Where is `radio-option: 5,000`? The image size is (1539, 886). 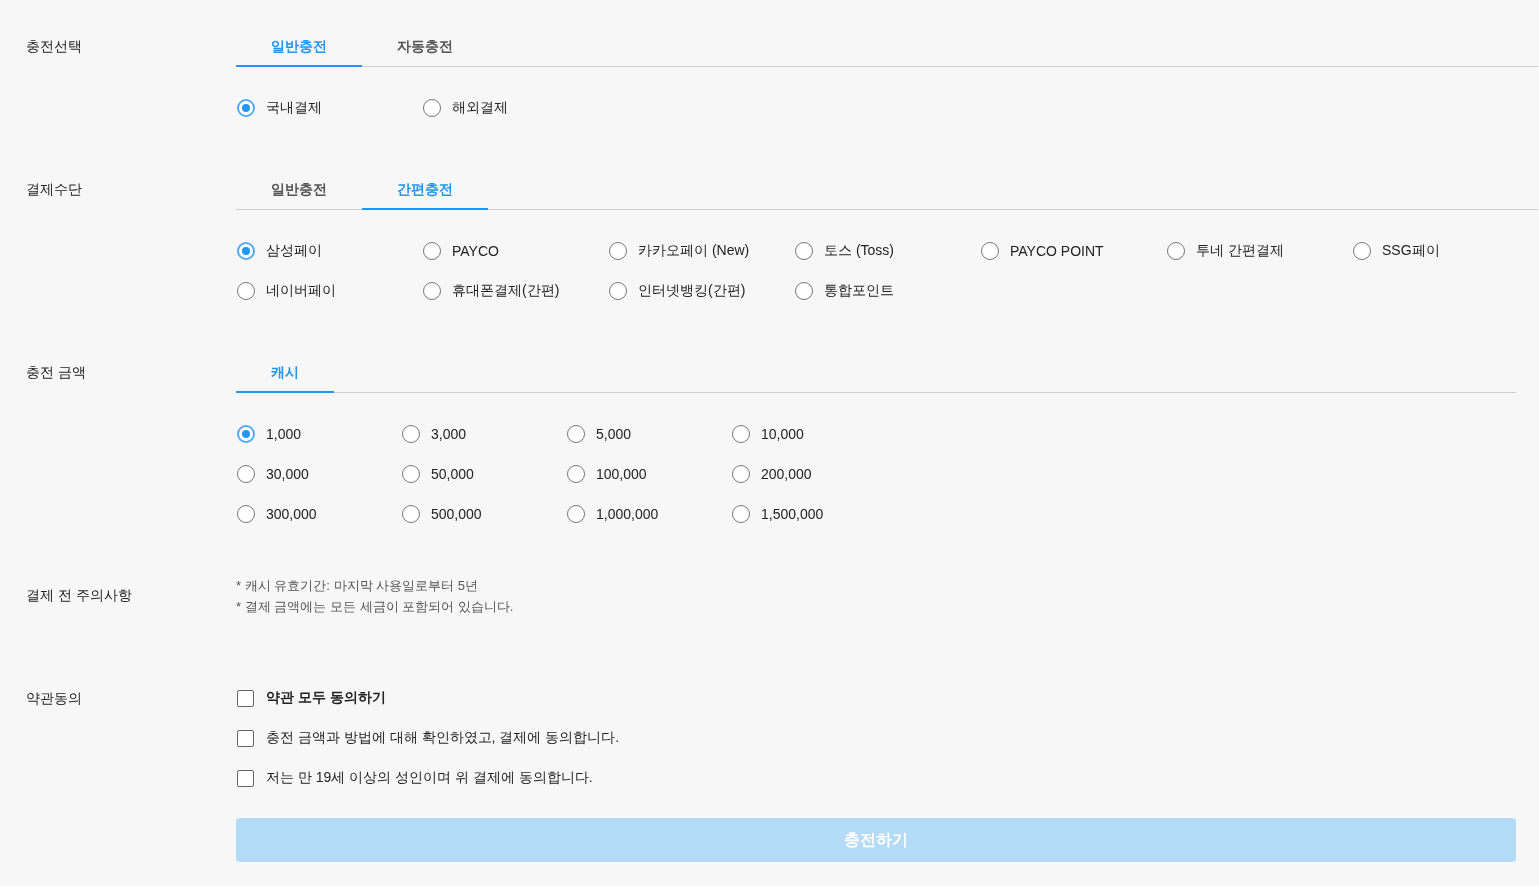
radio-option: 5,000 is located at coordinates (648, 434).